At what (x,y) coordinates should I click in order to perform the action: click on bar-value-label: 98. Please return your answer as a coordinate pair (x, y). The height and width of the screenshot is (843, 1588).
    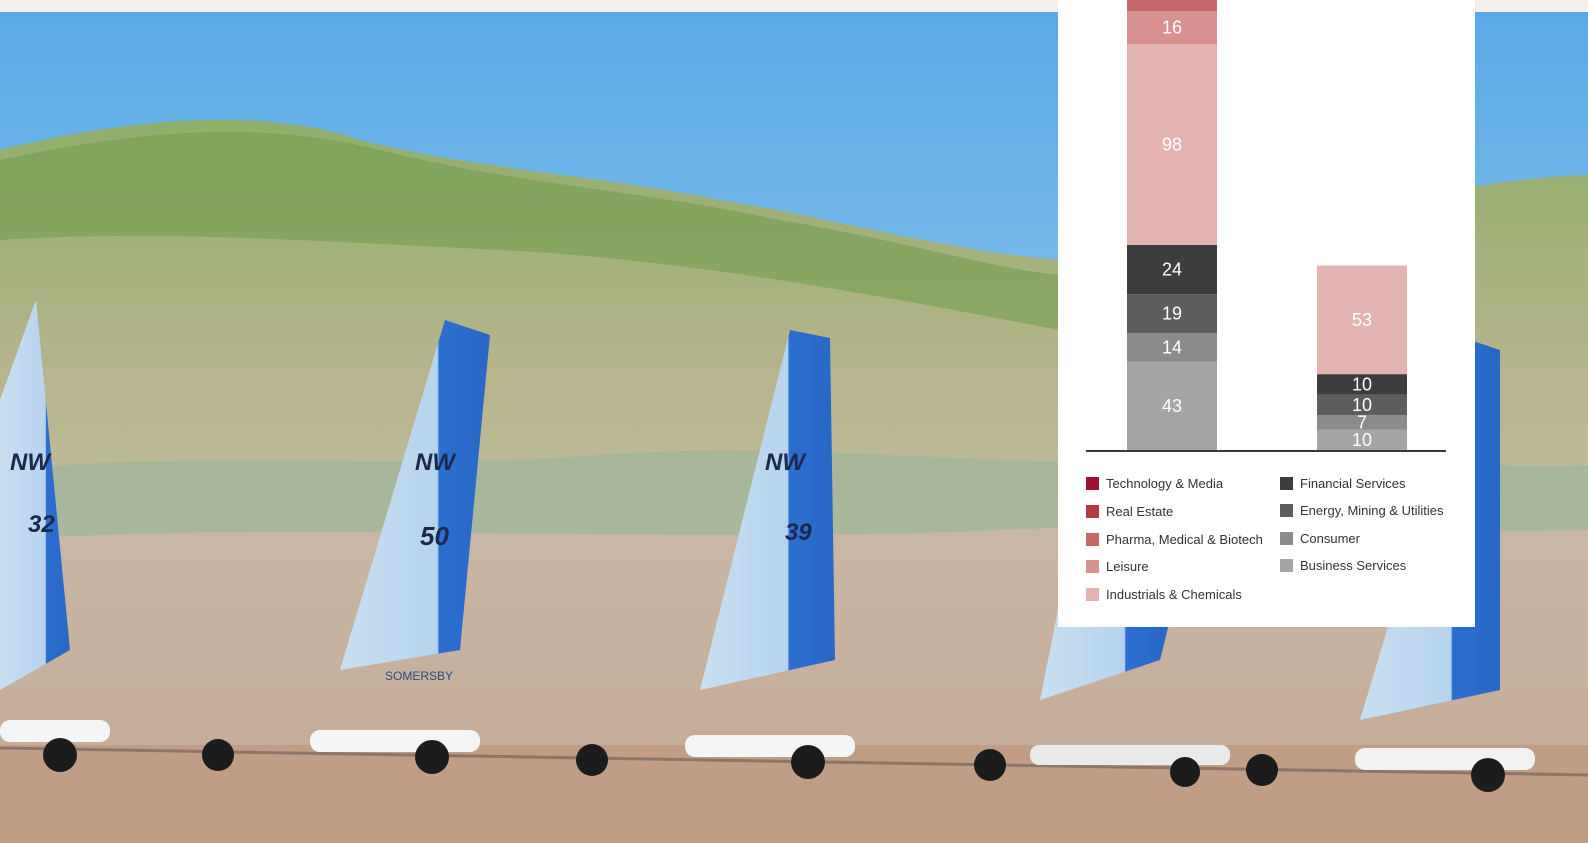
    Looking at the image, I should click on (1172, 145).